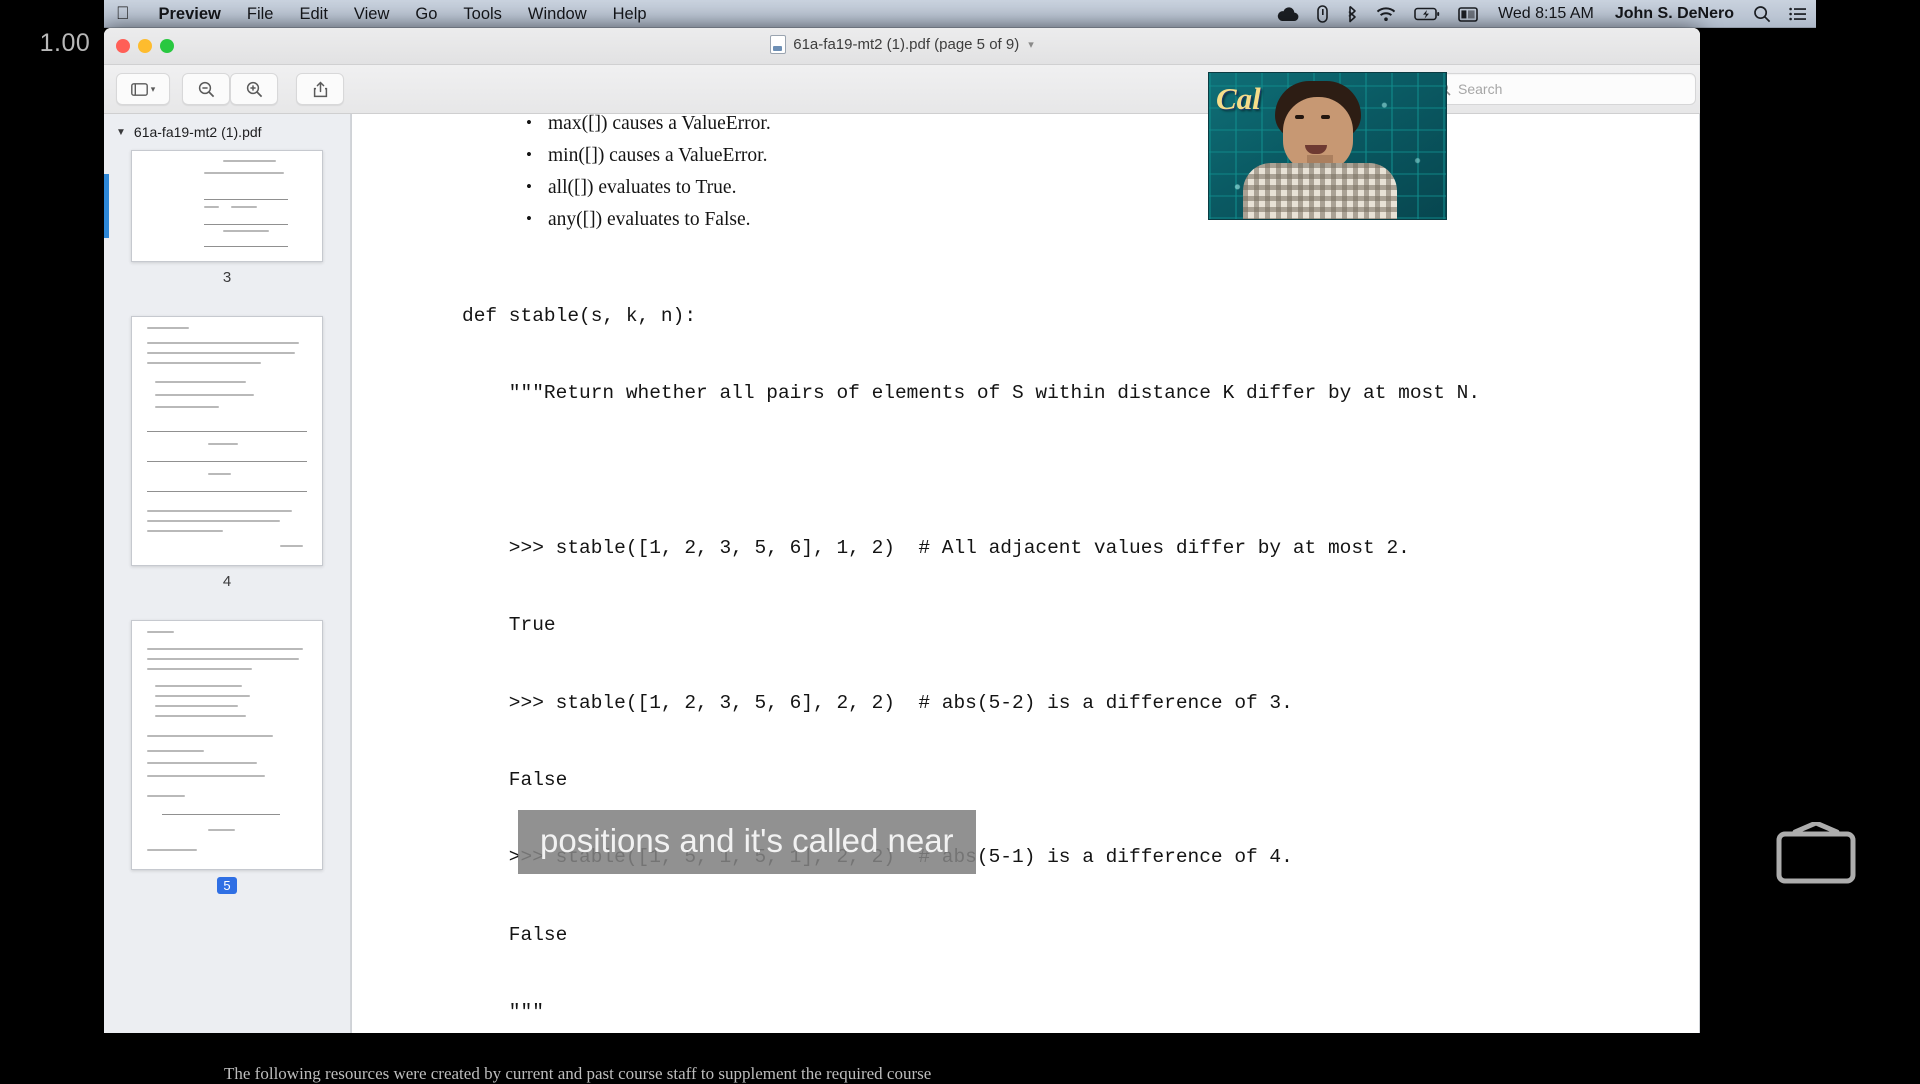 This screenshot has width=1920, height=1084. I want to click on pdf-document-icon, so click(778, 44).